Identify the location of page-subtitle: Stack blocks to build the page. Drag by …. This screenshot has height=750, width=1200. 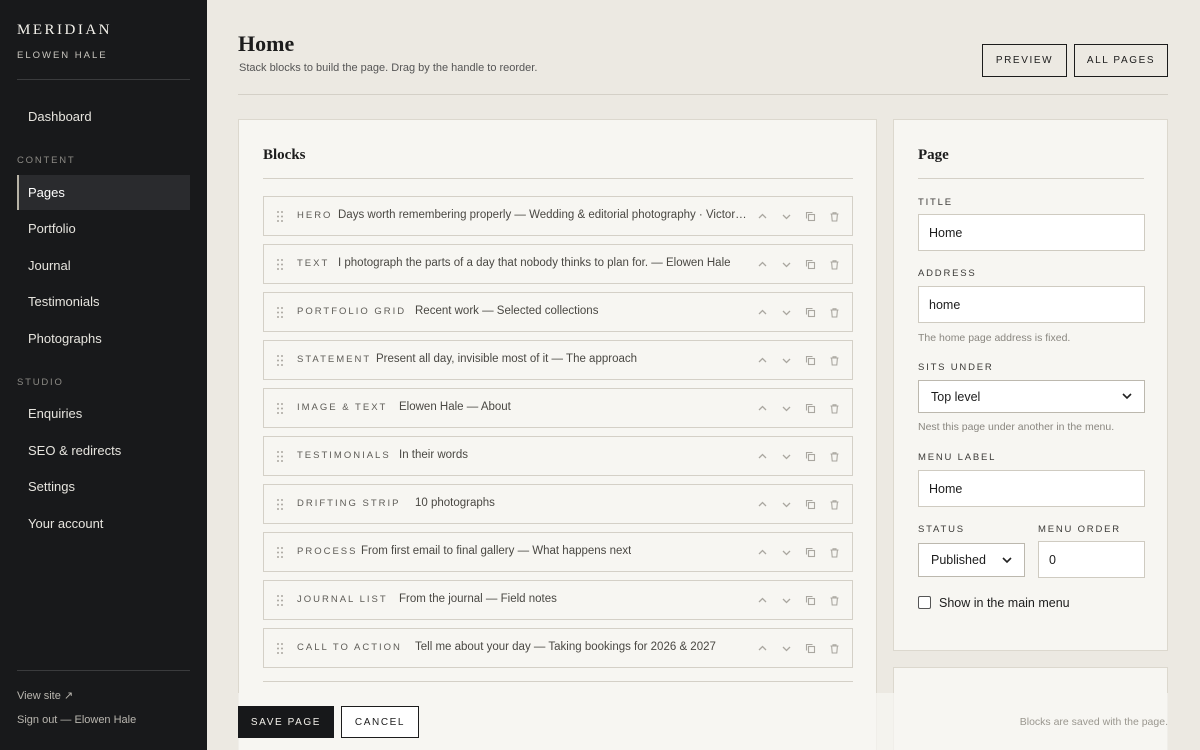
(388, 68).